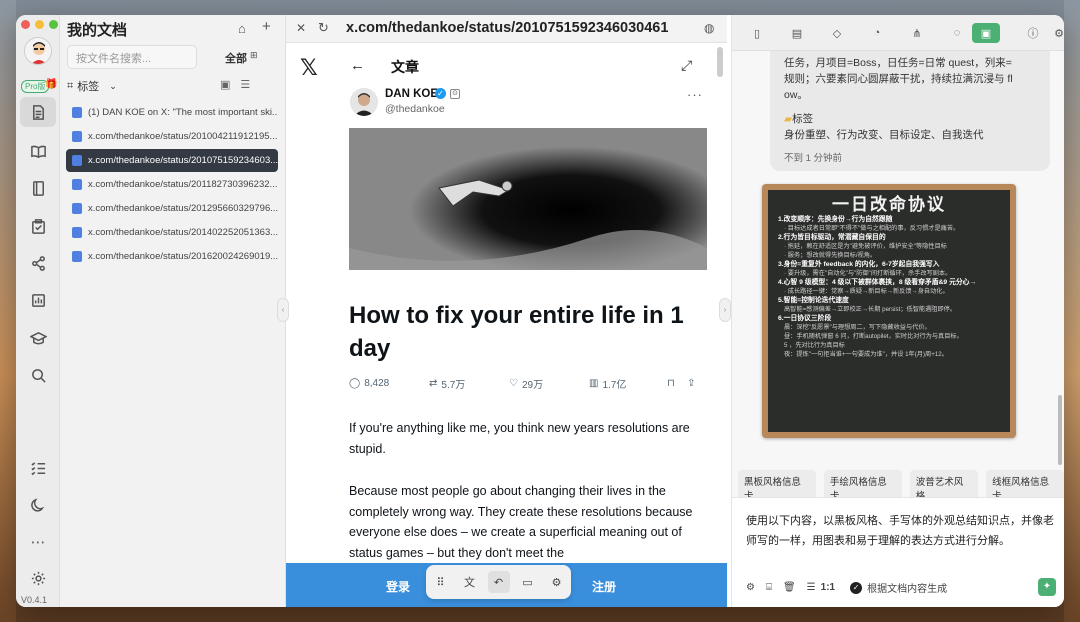 Image resolution: width=1080 pixels, height=622 pixels. I want to click on grid-view-icon: ⊞, so click(254, 55).